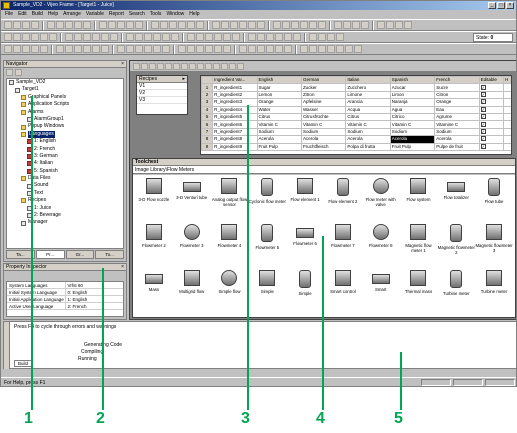  Describe the element at coordinates (456, 247) in the screenshot. I see `toolchest-item: Magnetic flowmeter 2` at that location.